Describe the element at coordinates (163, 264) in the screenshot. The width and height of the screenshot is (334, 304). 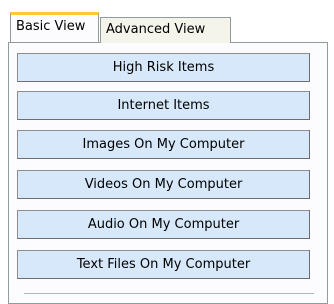
I see `text-files-on-my-computer-button: Text Files On My Computer` at that location.